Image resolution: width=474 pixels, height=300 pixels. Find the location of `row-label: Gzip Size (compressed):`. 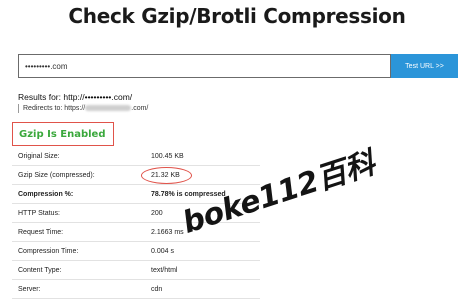

row-label: Gzip Size (compressed): is located at coordinates (56, 175).